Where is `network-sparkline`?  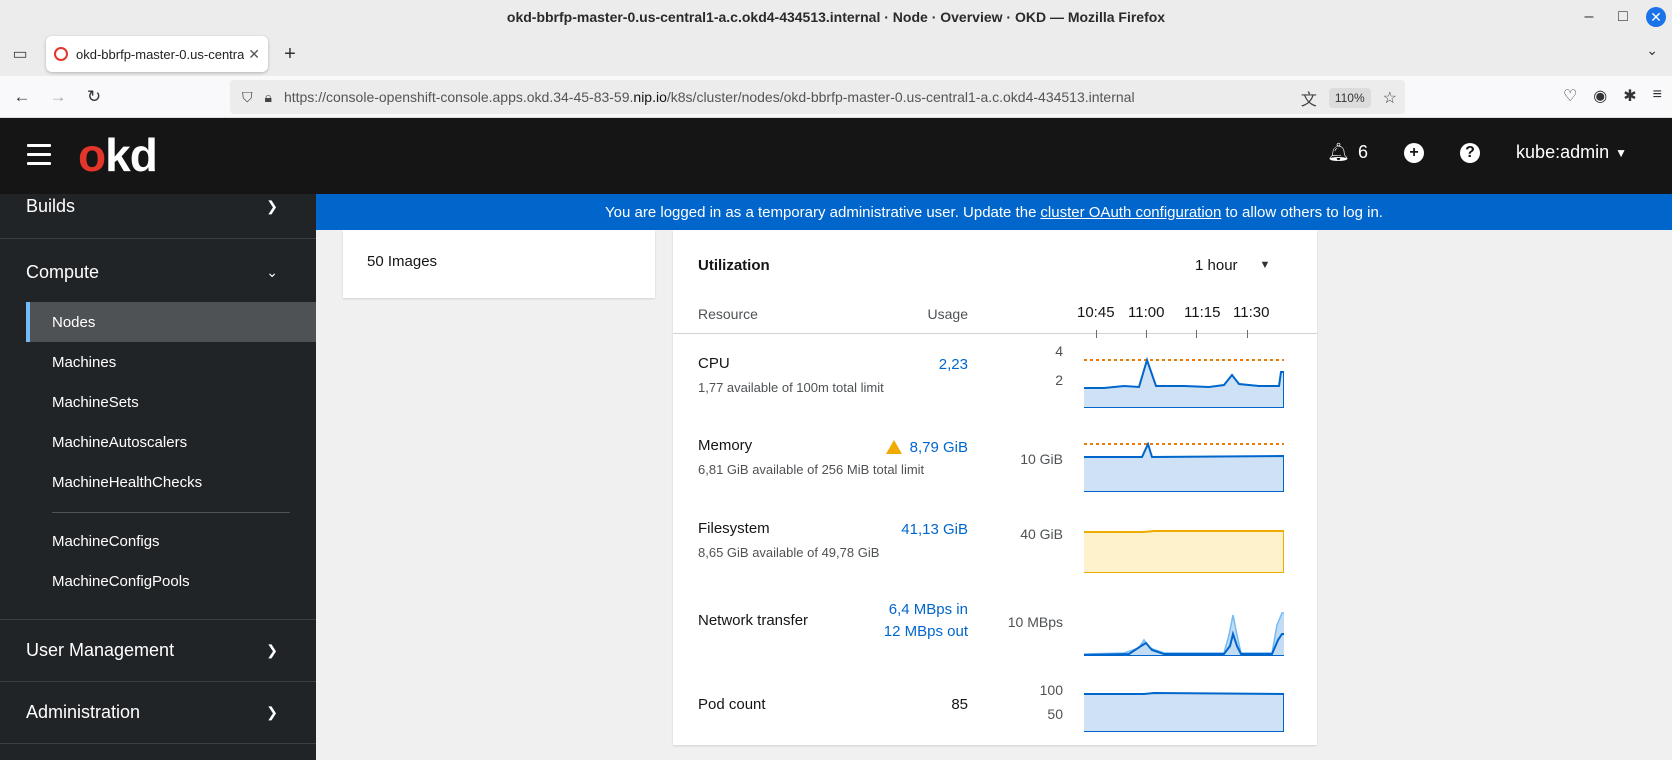
network-sparkline is located at coordinates (1184, 633).